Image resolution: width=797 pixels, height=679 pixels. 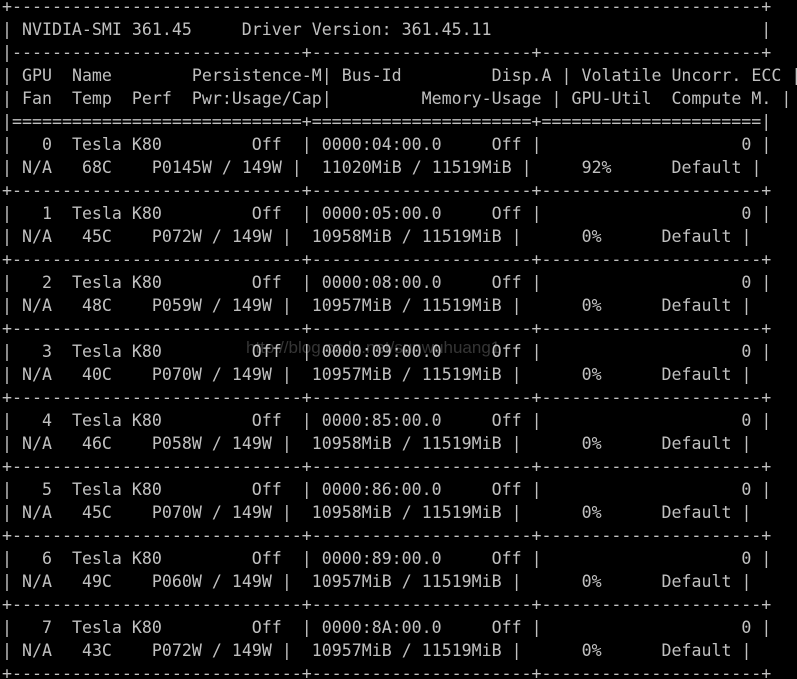 I want to click on gpu-id: 4, so click(x=32, y=420).